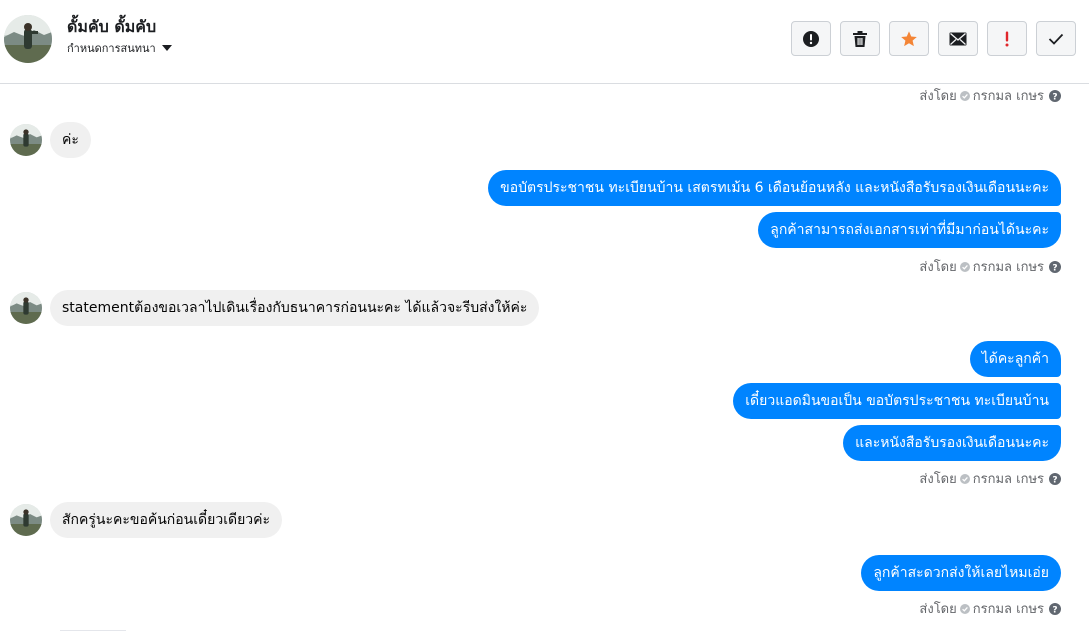  I want to click on check-icon, so click(1056, 39).